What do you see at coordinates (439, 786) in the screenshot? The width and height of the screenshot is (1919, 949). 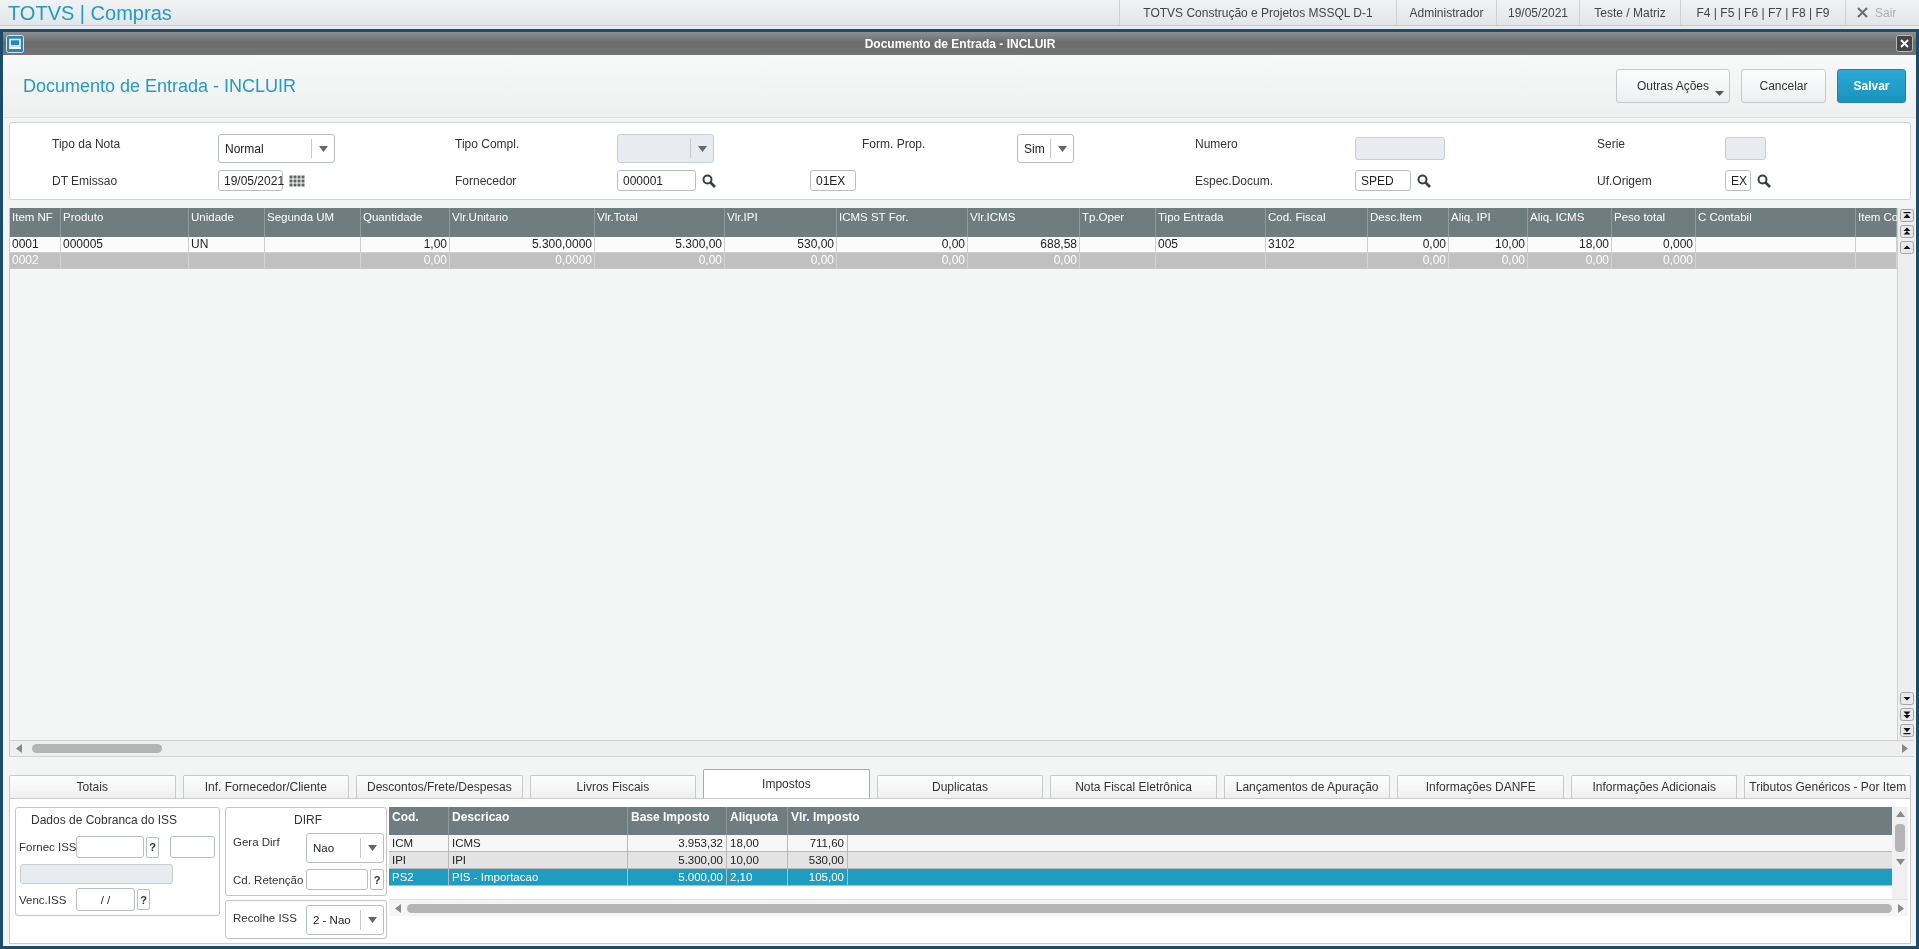 I see `tab: Descontos/Frete/Despesas` at bounding box center [439, 786].